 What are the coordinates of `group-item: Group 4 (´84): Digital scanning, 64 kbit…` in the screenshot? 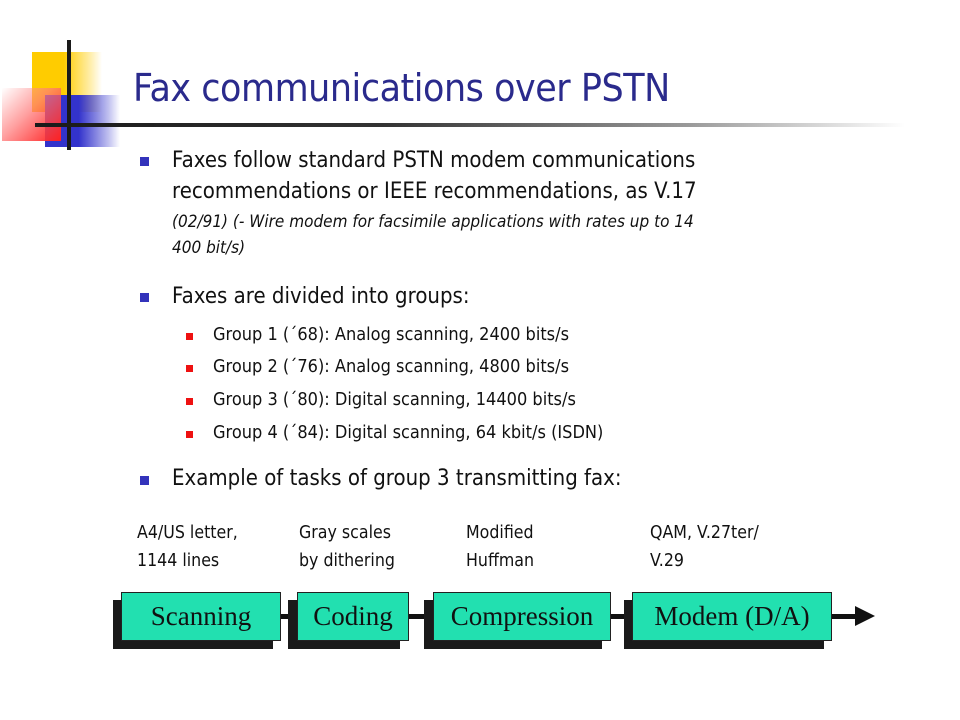 It's located at (408, 432).